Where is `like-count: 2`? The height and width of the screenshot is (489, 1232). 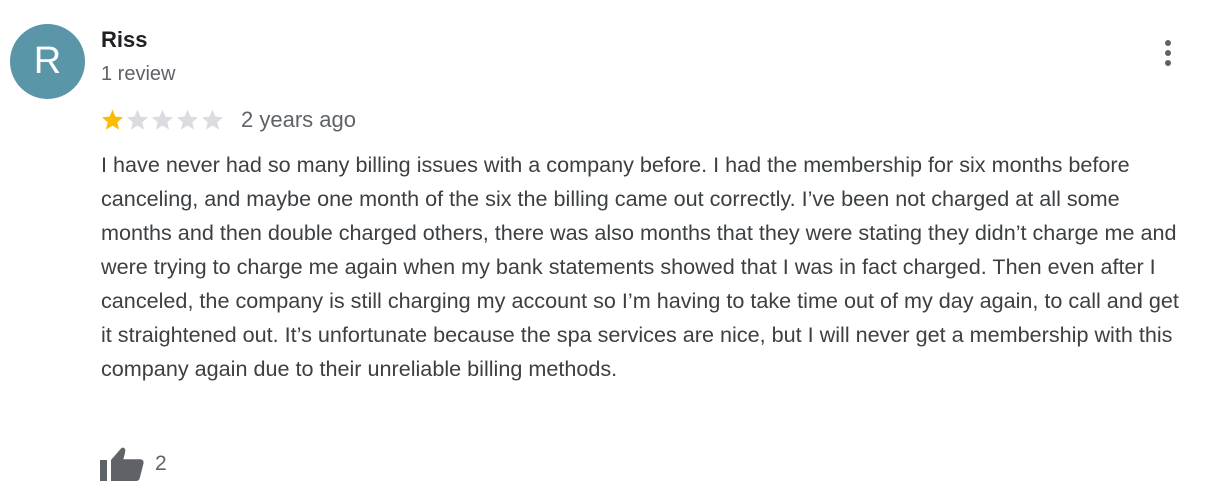 like-count: 2 is located at coordinates (161, 463).